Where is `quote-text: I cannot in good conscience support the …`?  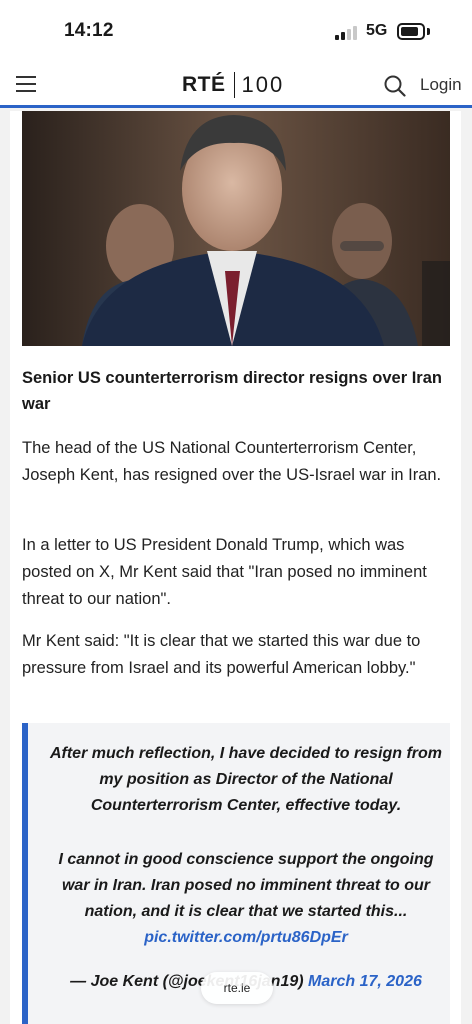
quote-text: I cannot in good conscience support the … is located at coordinates (246, 885).